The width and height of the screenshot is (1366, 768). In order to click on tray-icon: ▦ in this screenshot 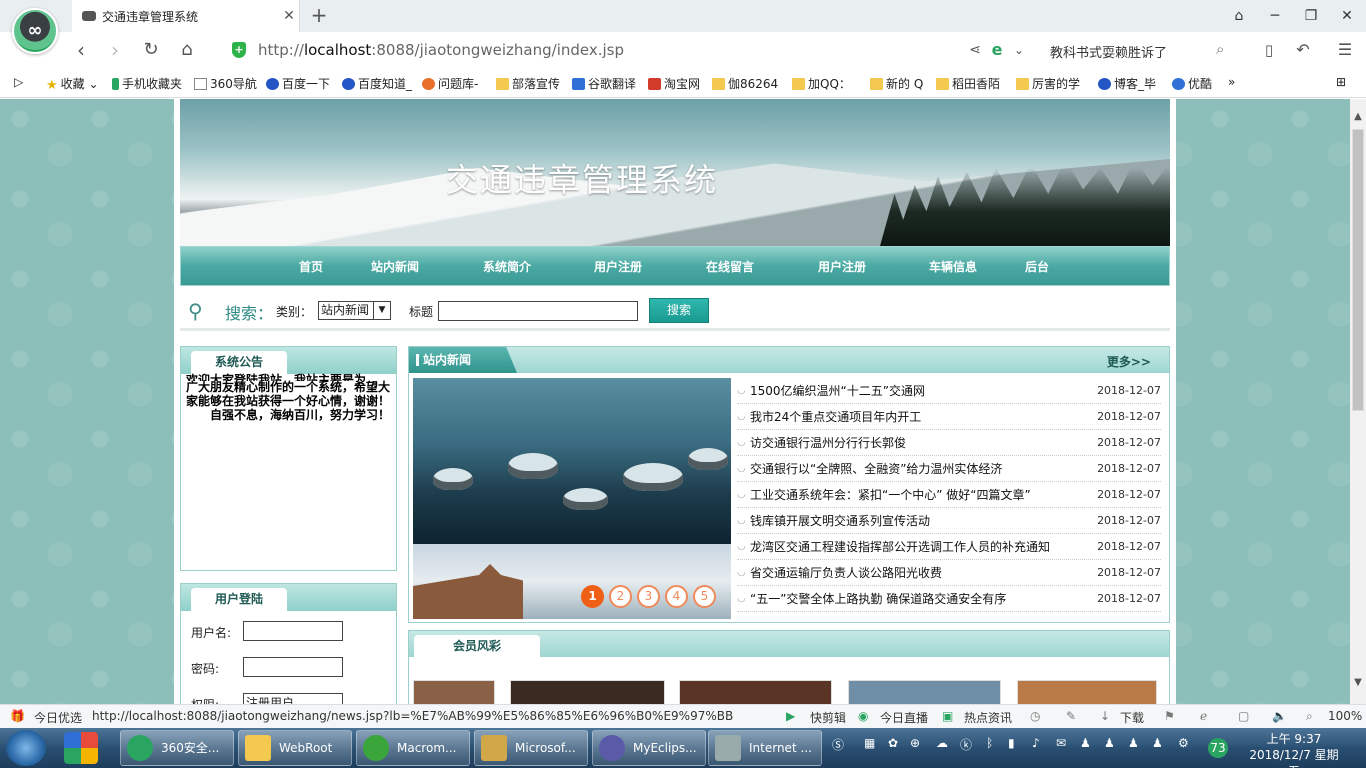, I will do `click(869, 743)`.